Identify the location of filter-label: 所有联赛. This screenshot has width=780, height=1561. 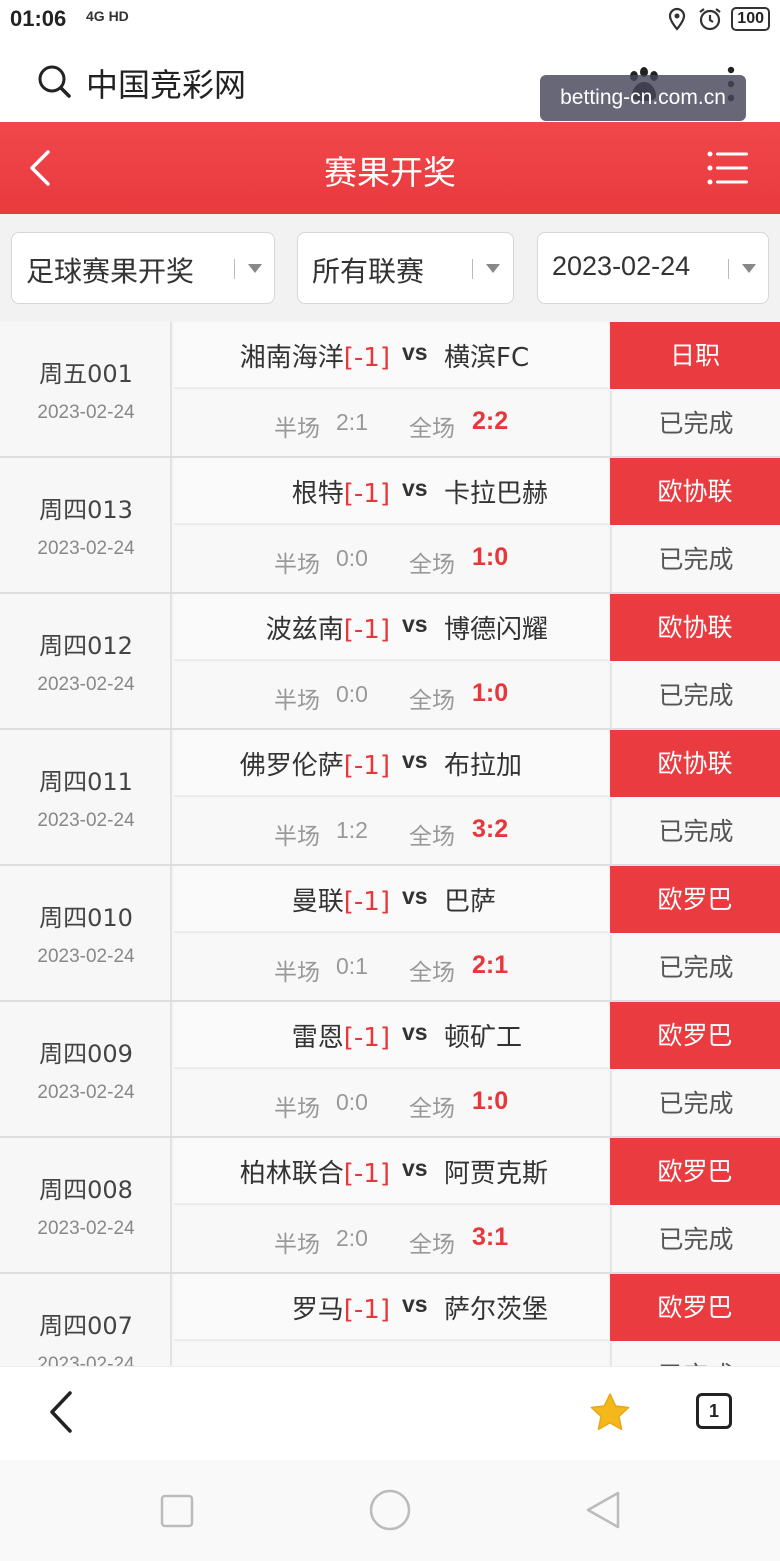
(368, 271).